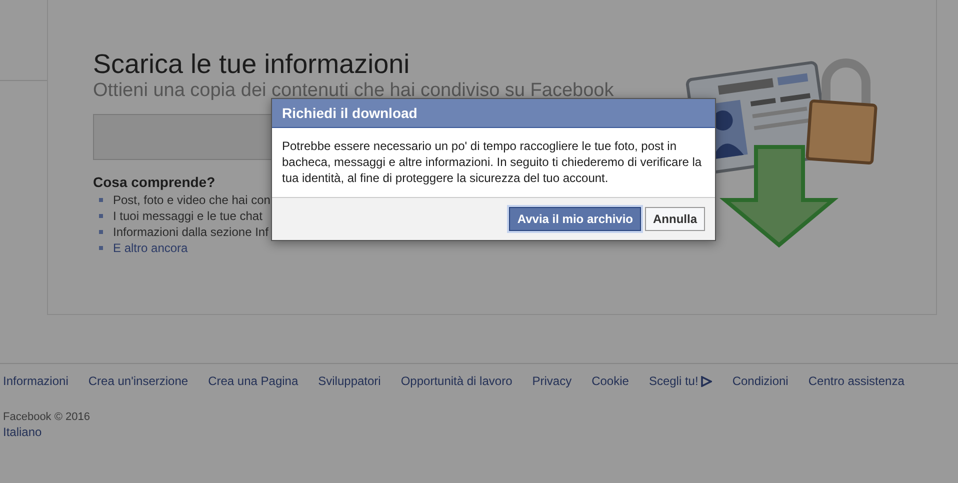 Image resolution: width=958 pixels, height=483 pixels. I want to click on start-archive-button: Avvia il mio archivio, so click(575, 219).